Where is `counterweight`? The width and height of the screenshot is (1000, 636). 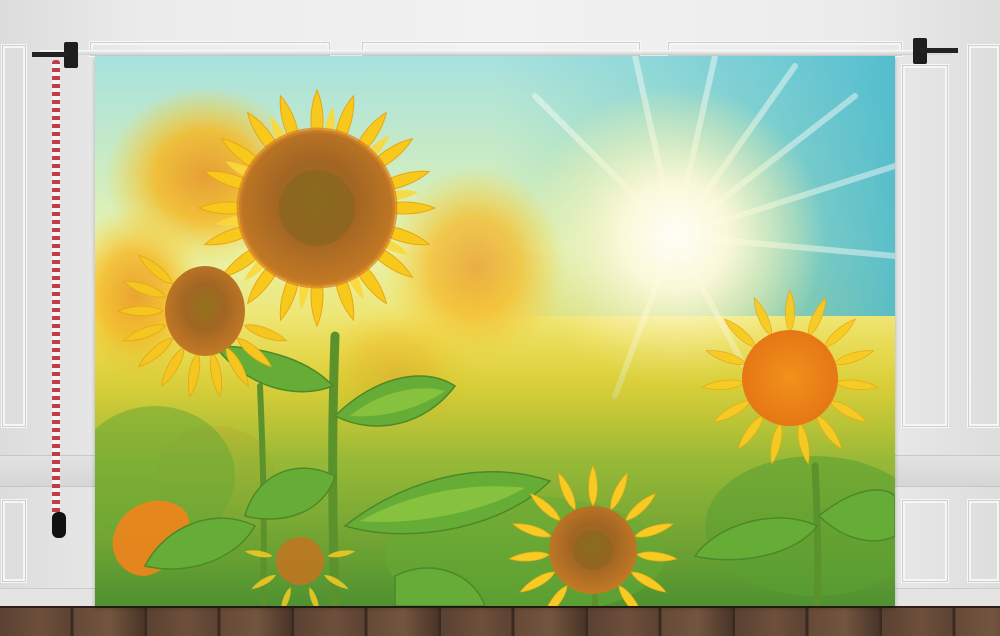
counterweight is located at coordinates (59, 525).